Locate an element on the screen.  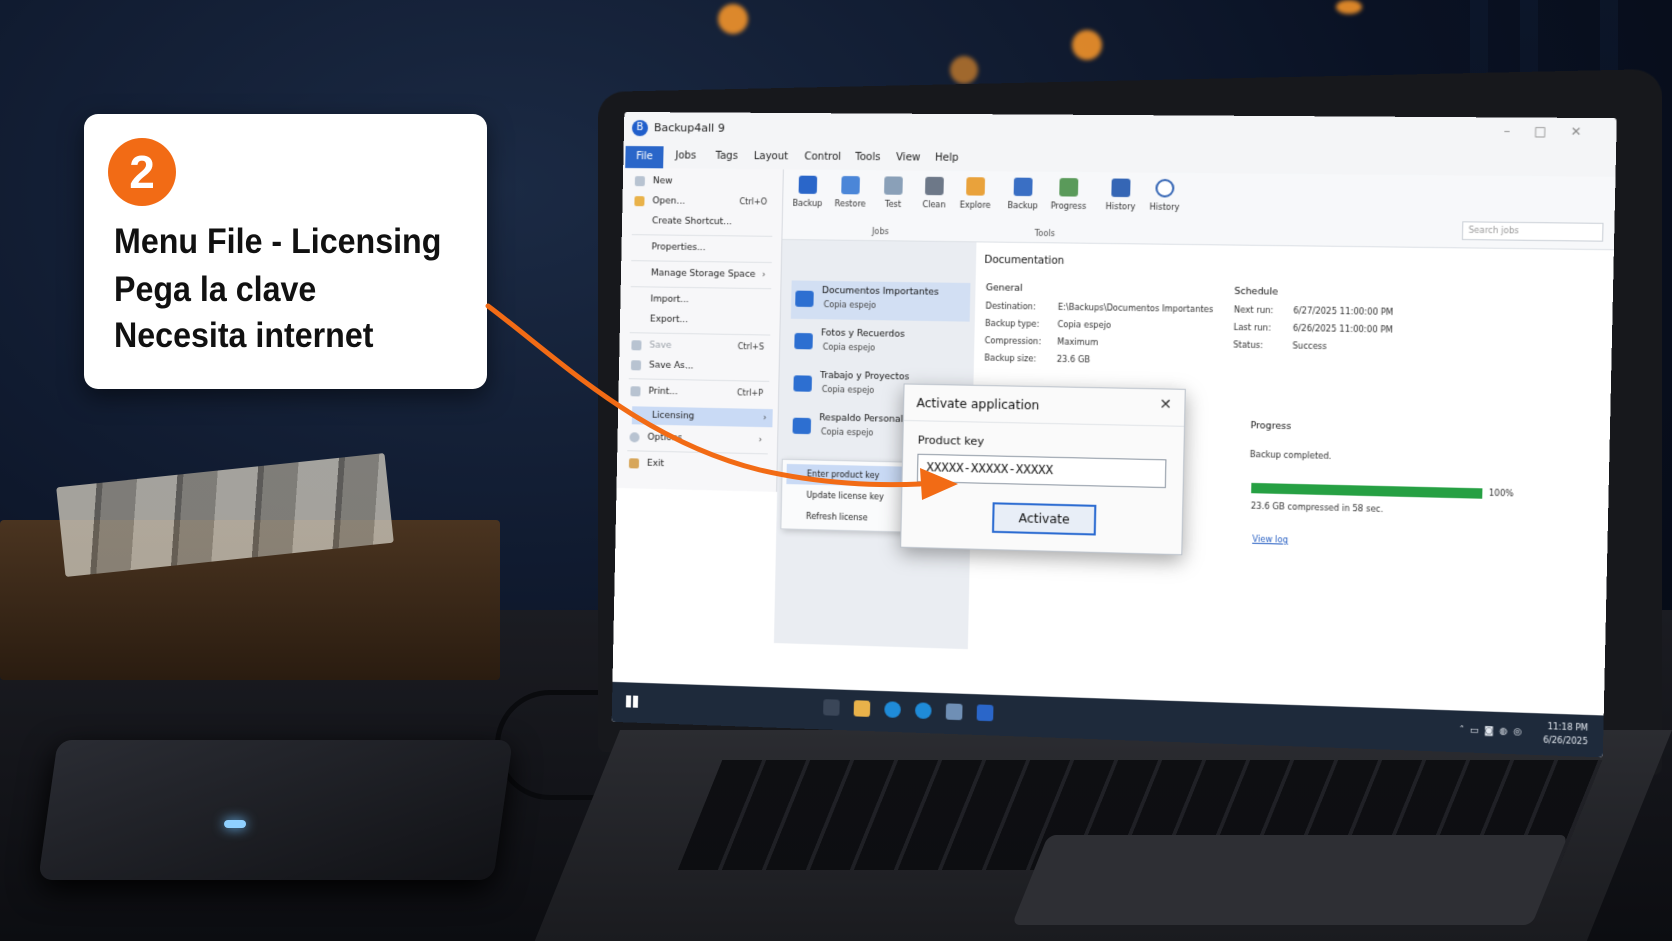
progress-summary: 23.6 GB compressed in 58 sec. is located at coordinates (1317, 508).